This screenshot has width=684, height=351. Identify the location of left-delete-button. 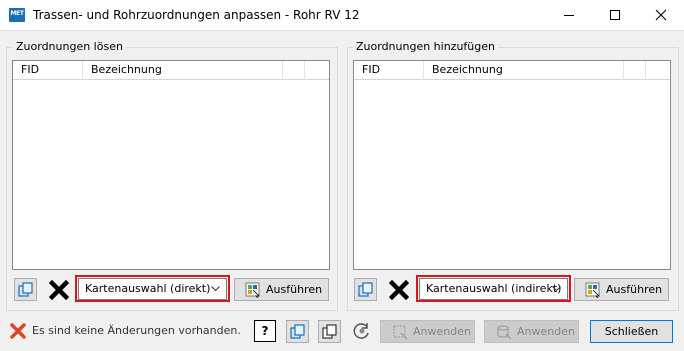
(59, 291).